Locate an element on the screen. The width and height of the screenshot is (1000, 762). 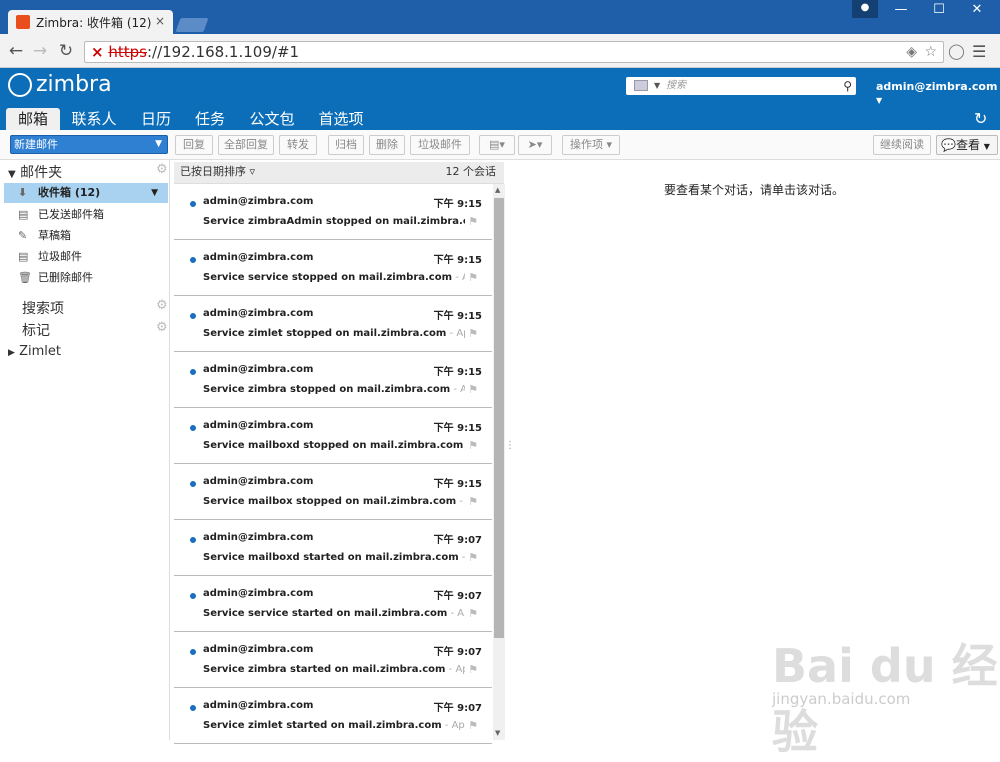
zimlet-header: ▶ Zimlet is located at coordinates (34, 351).